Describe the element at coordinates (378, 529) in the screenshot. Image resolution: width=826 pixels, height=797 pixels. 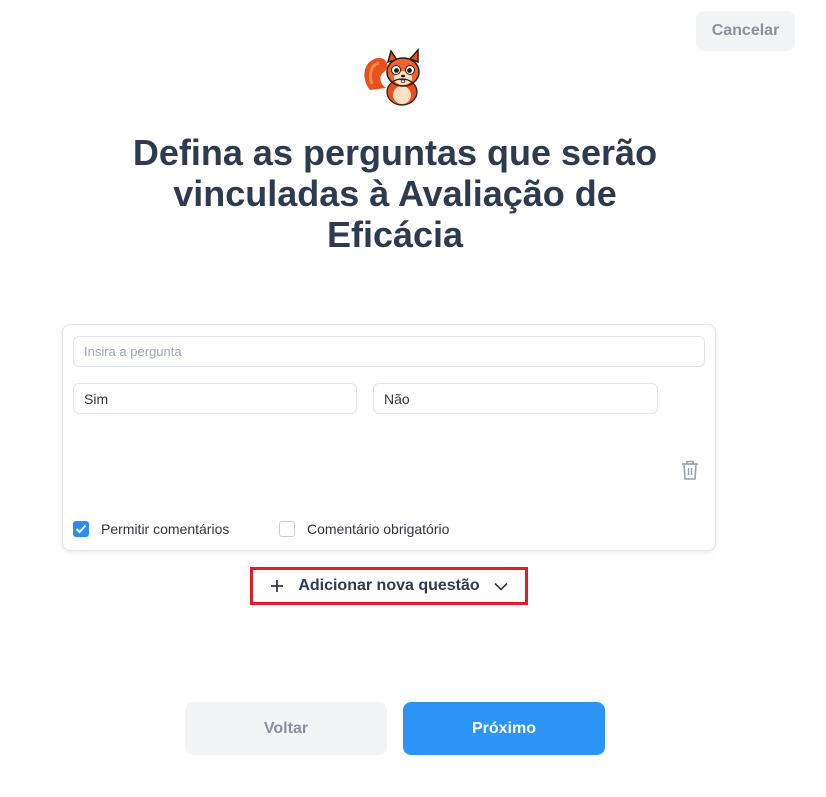
I see `required-comment-label: Comentário obrigatório` at that location.